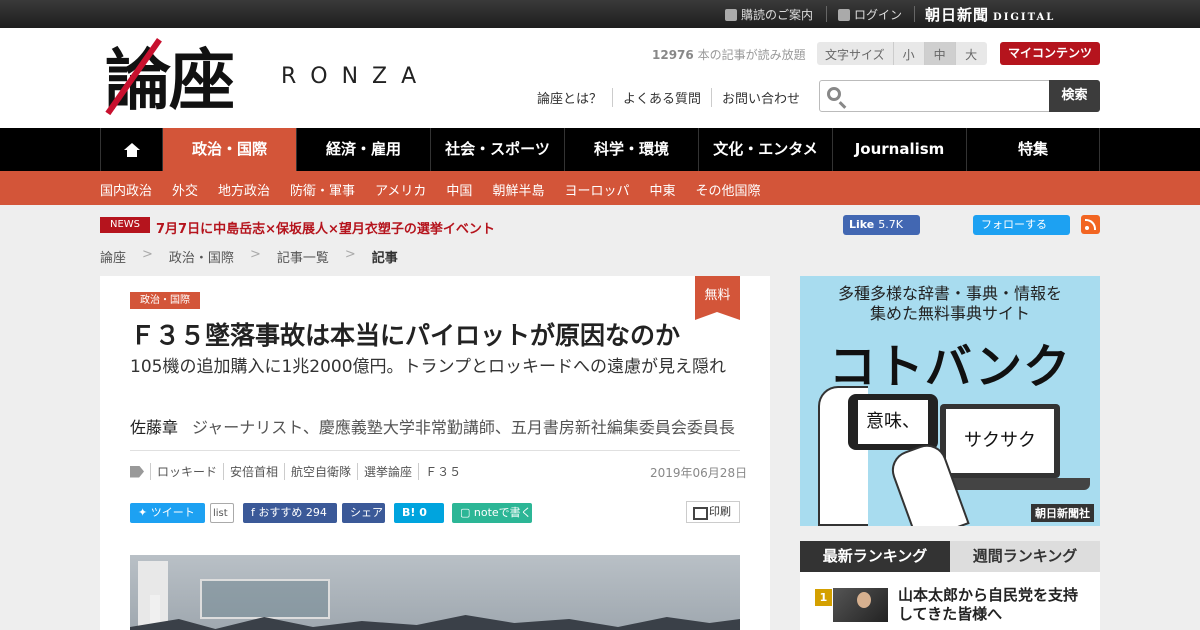 This screenshot has height=630, width=1200. What do you see at coordinates (574, 97) in the screenshot?
I see `about-link: 論座とは？` at bounding box center [574, 97].